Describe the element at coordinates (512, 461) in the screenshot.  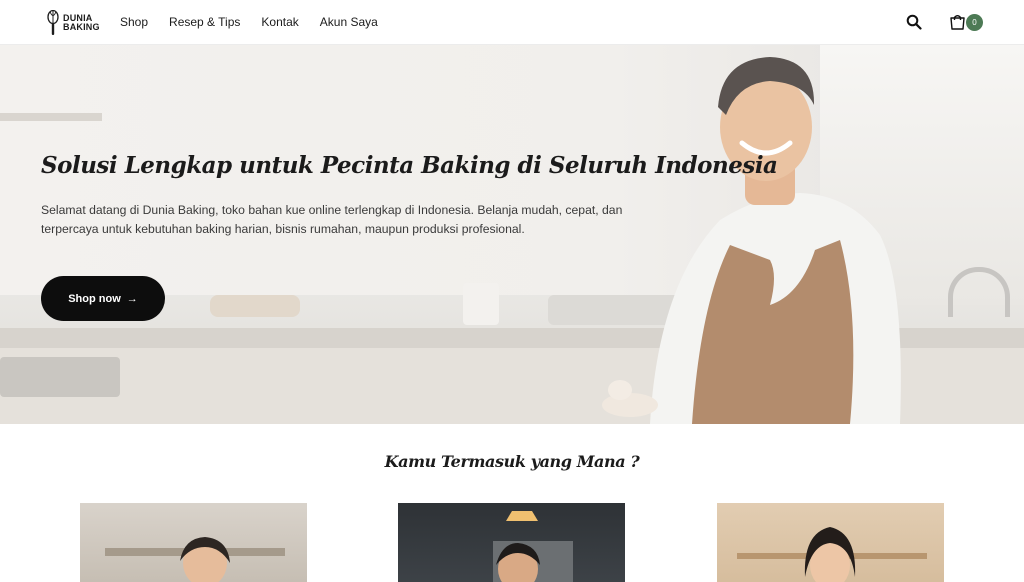
I see `section-title: Kamu Termasuk yang Mana ?` at that location.